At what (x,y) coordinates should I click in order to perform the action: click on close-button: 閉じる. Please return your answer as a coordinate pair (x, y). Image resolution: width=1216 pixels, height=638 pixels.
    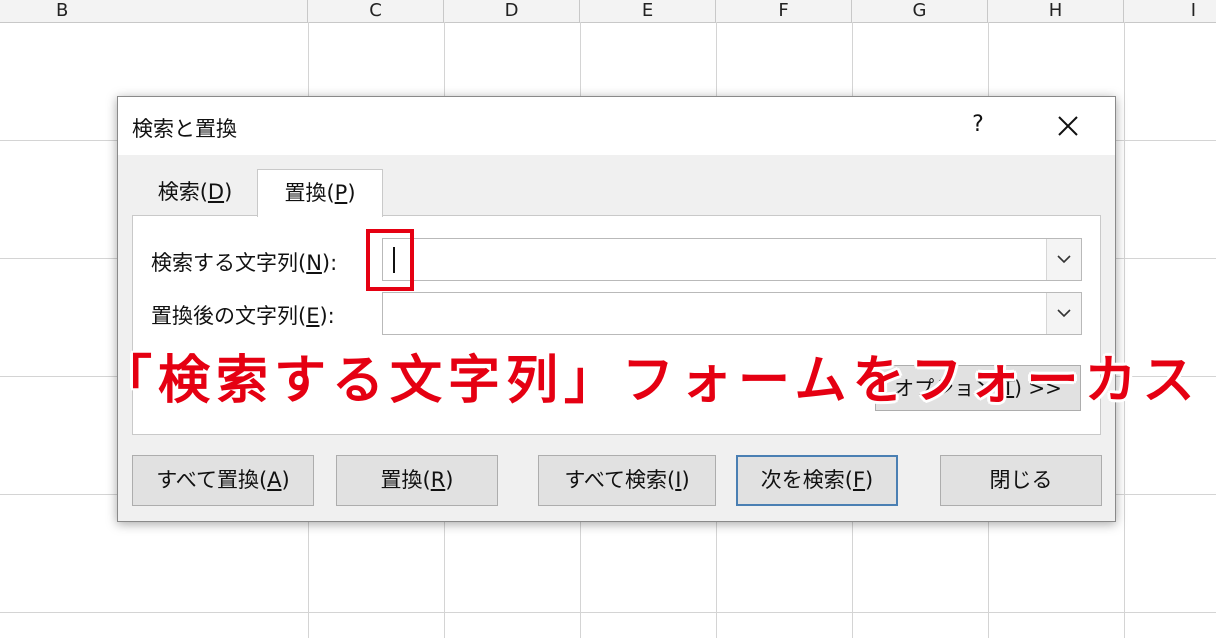
    Looking at the image, I should click on (1021, 480).